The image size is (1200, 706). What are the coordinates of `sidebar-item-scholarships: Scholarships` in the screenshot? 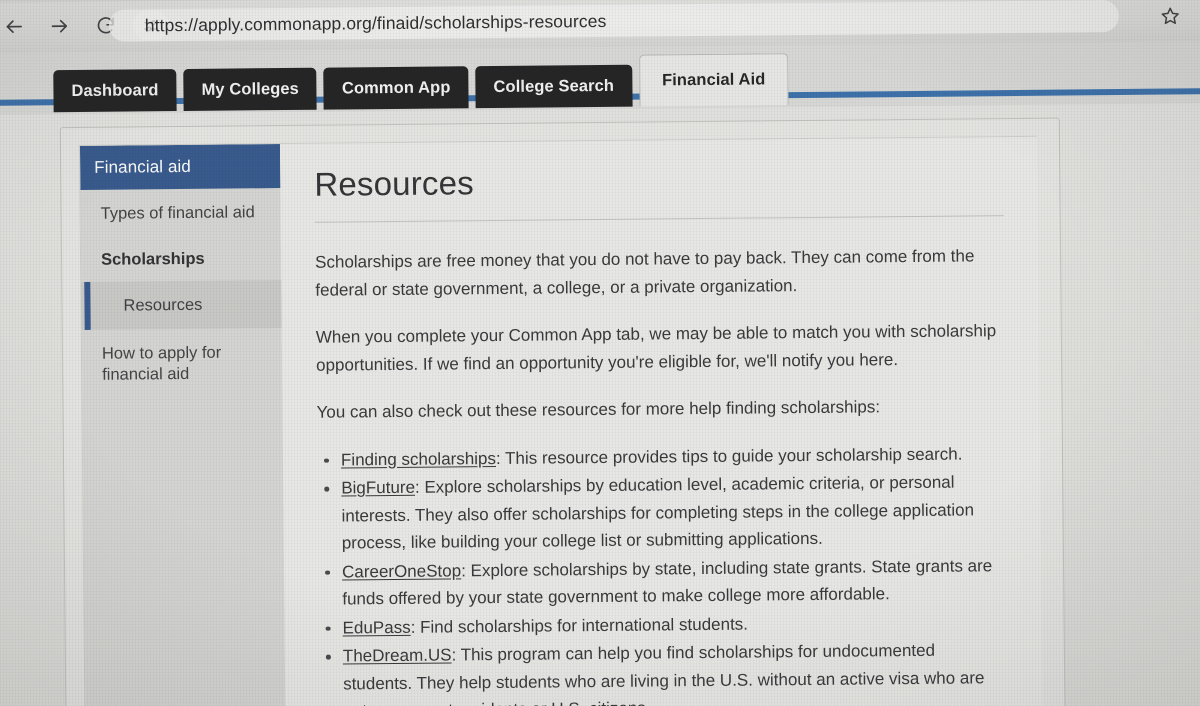 It's located at (181, 259).